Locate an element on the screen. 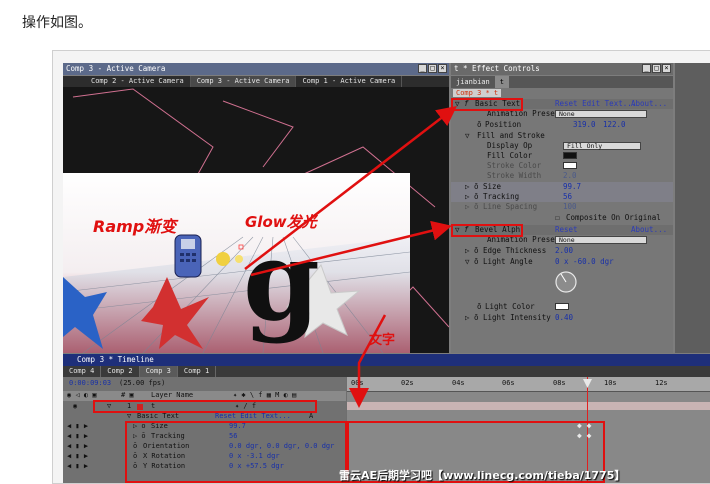 The image size is (710, 484). watermark: 雷云AE后期学习吧【www.linecg.com/tieba/1775】 is located at coordinates (482, 475).